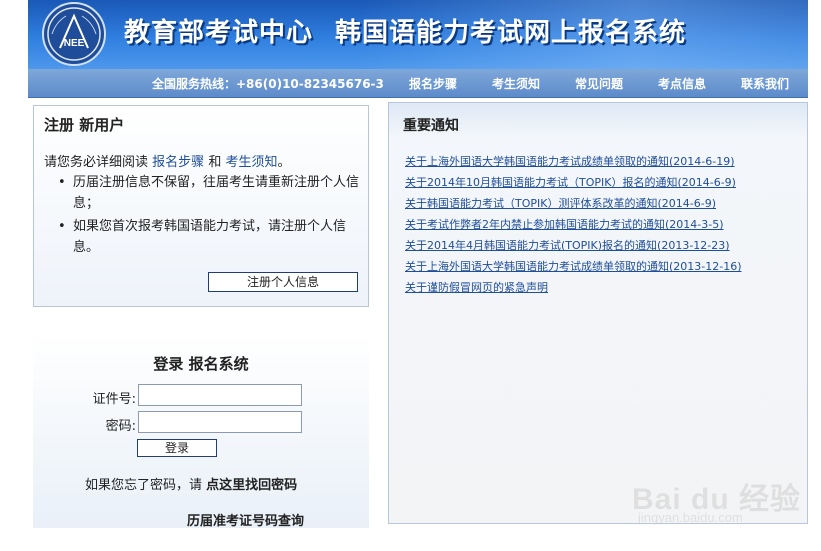  I want to click on login-title: 登录 报名系统, so click(201, 364).